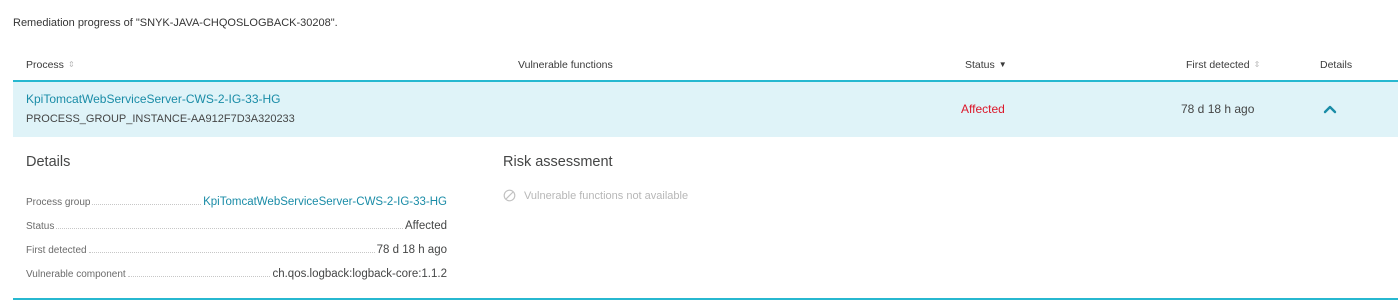 The image size is (1398, 302). I want to click on collapse-details-button, so click(1330, 109).